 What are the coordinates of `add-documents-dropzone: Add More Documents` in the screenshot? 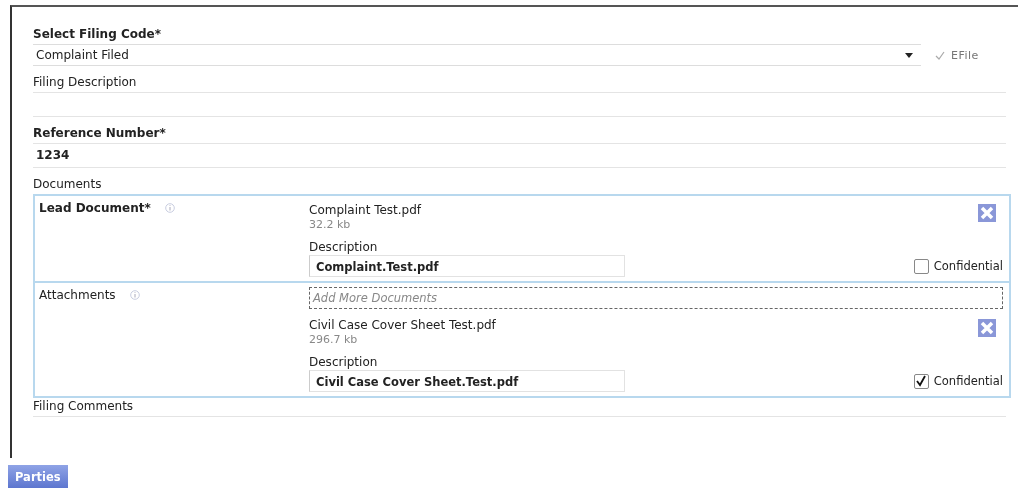 It's located at (656, 298).